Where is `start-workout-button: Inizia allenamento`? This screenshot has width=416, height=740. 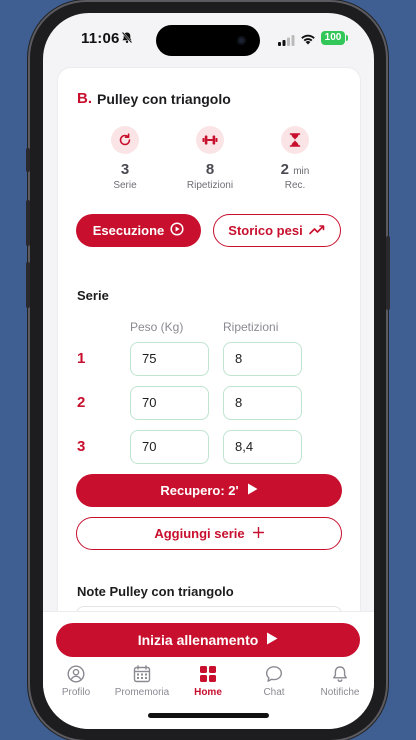 start-workout-button: Inizia allenamento is located at coordinates (208, 640).